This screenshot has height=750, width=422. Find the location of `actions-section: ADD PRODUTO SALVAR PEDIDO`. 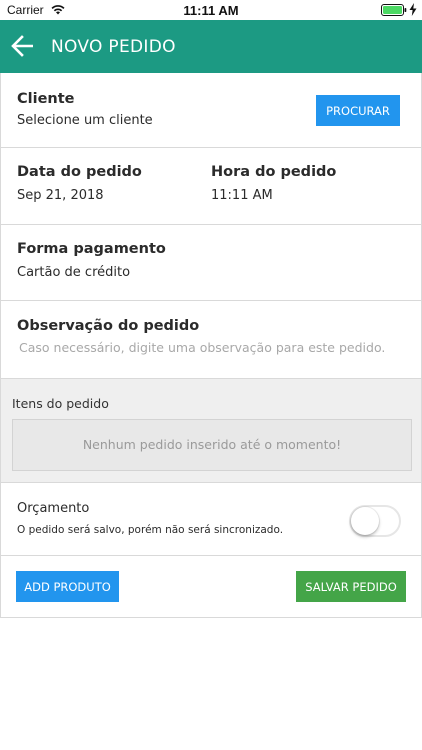

actions-section: ADD PRODUTO SALVAR PEDIDO is located at coordinates (211, 587).